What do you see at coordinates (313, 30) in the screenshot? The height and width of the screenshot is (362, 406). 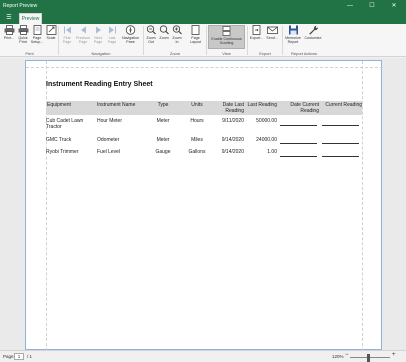 I see `wrench-icon` at bounding box center [313, 30].